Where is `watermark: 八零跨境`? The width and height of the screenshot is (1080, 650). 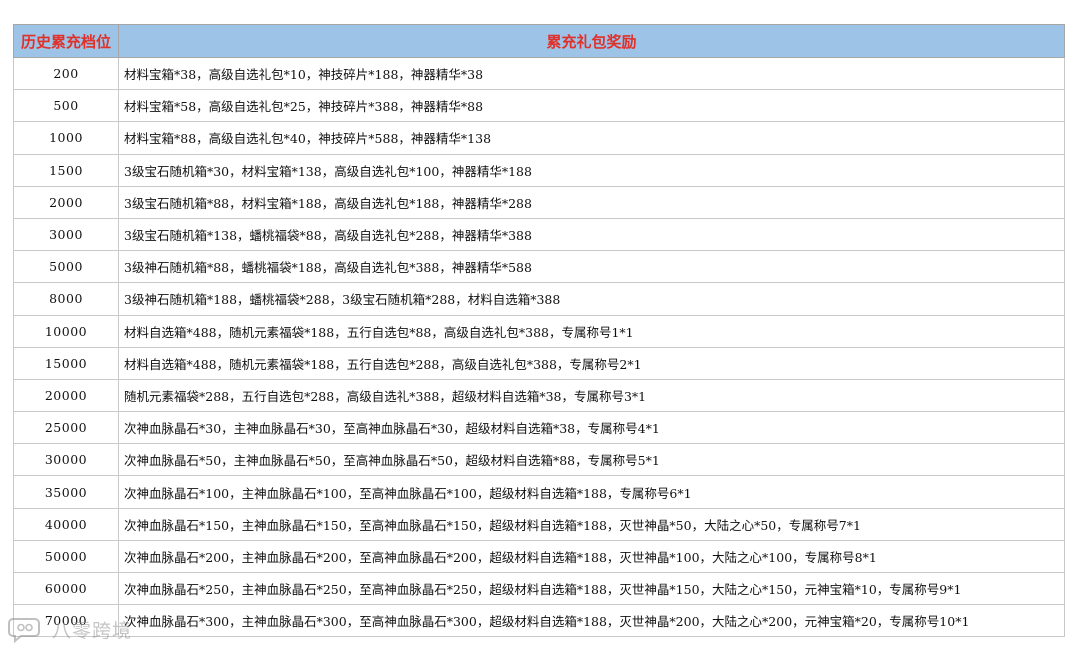
watermark: 八零跨境 is located at coordinates (70, 629).